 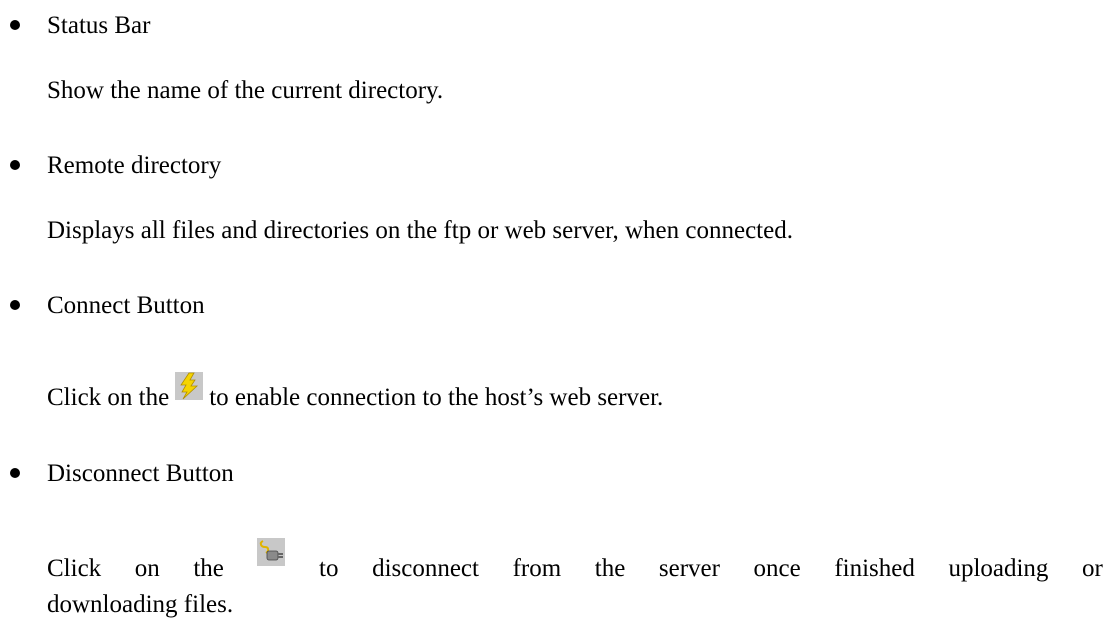 What do you see at coordinates (245, 90) in the screenshot?
I see `list-item-description: Show the name of the current directory.` at bounding box center [245, 90].